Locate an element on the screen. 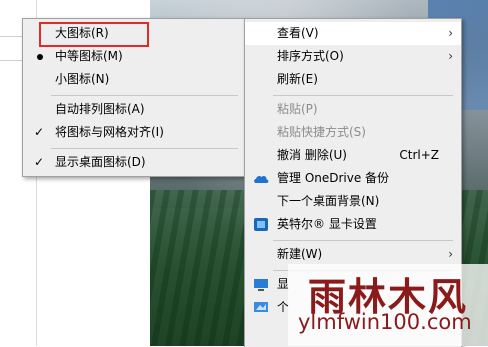  menu-item-paste-shortcut: 粘贴快捷方式(S) is located at coordinates (353, 132).